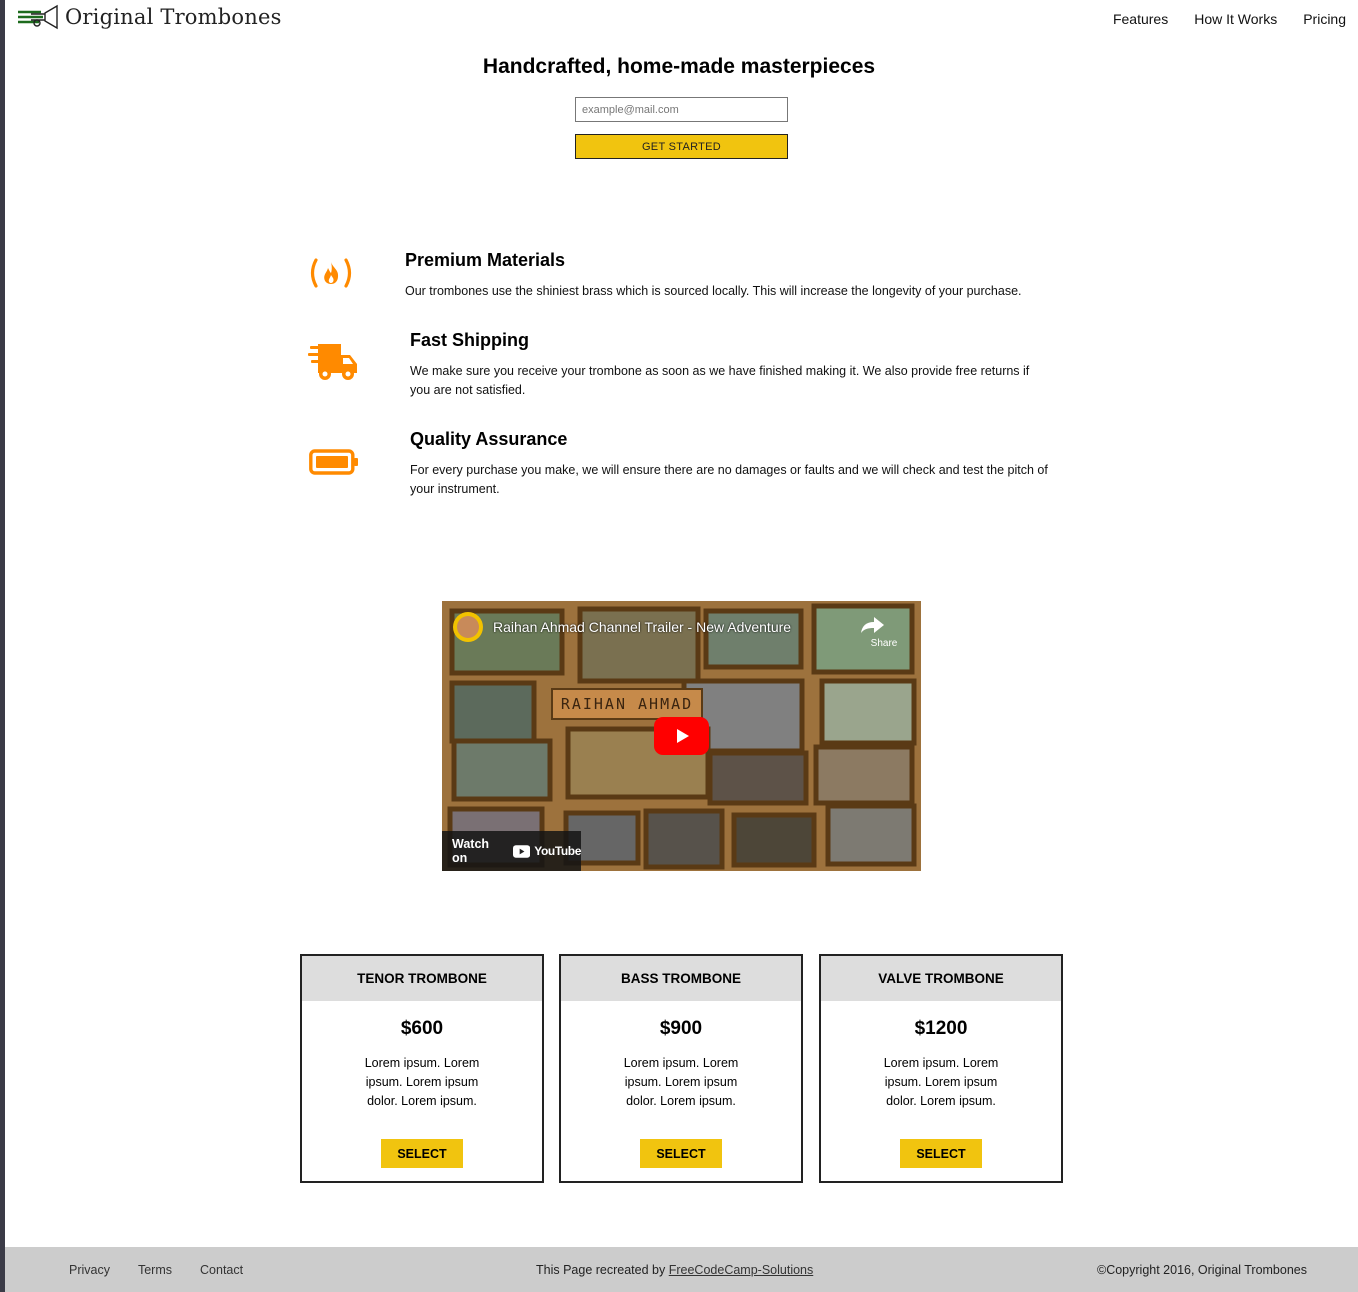 This screenshot has height=1292, width=1358. What do you see at coordinates (741, 1270) in the screenshot?
I see `credit-link: FreeCodeCamp-Solutions` at bounding box center [741, 1270].